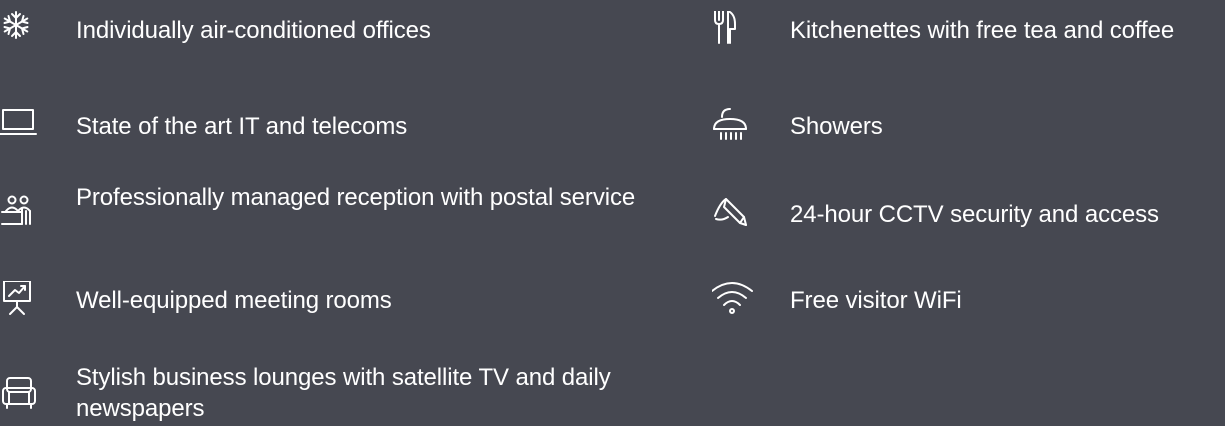  What do you see at coordinates (22, 31) in the screenshot?
I see `snowflake-icon` at bounding box center [22, 31].